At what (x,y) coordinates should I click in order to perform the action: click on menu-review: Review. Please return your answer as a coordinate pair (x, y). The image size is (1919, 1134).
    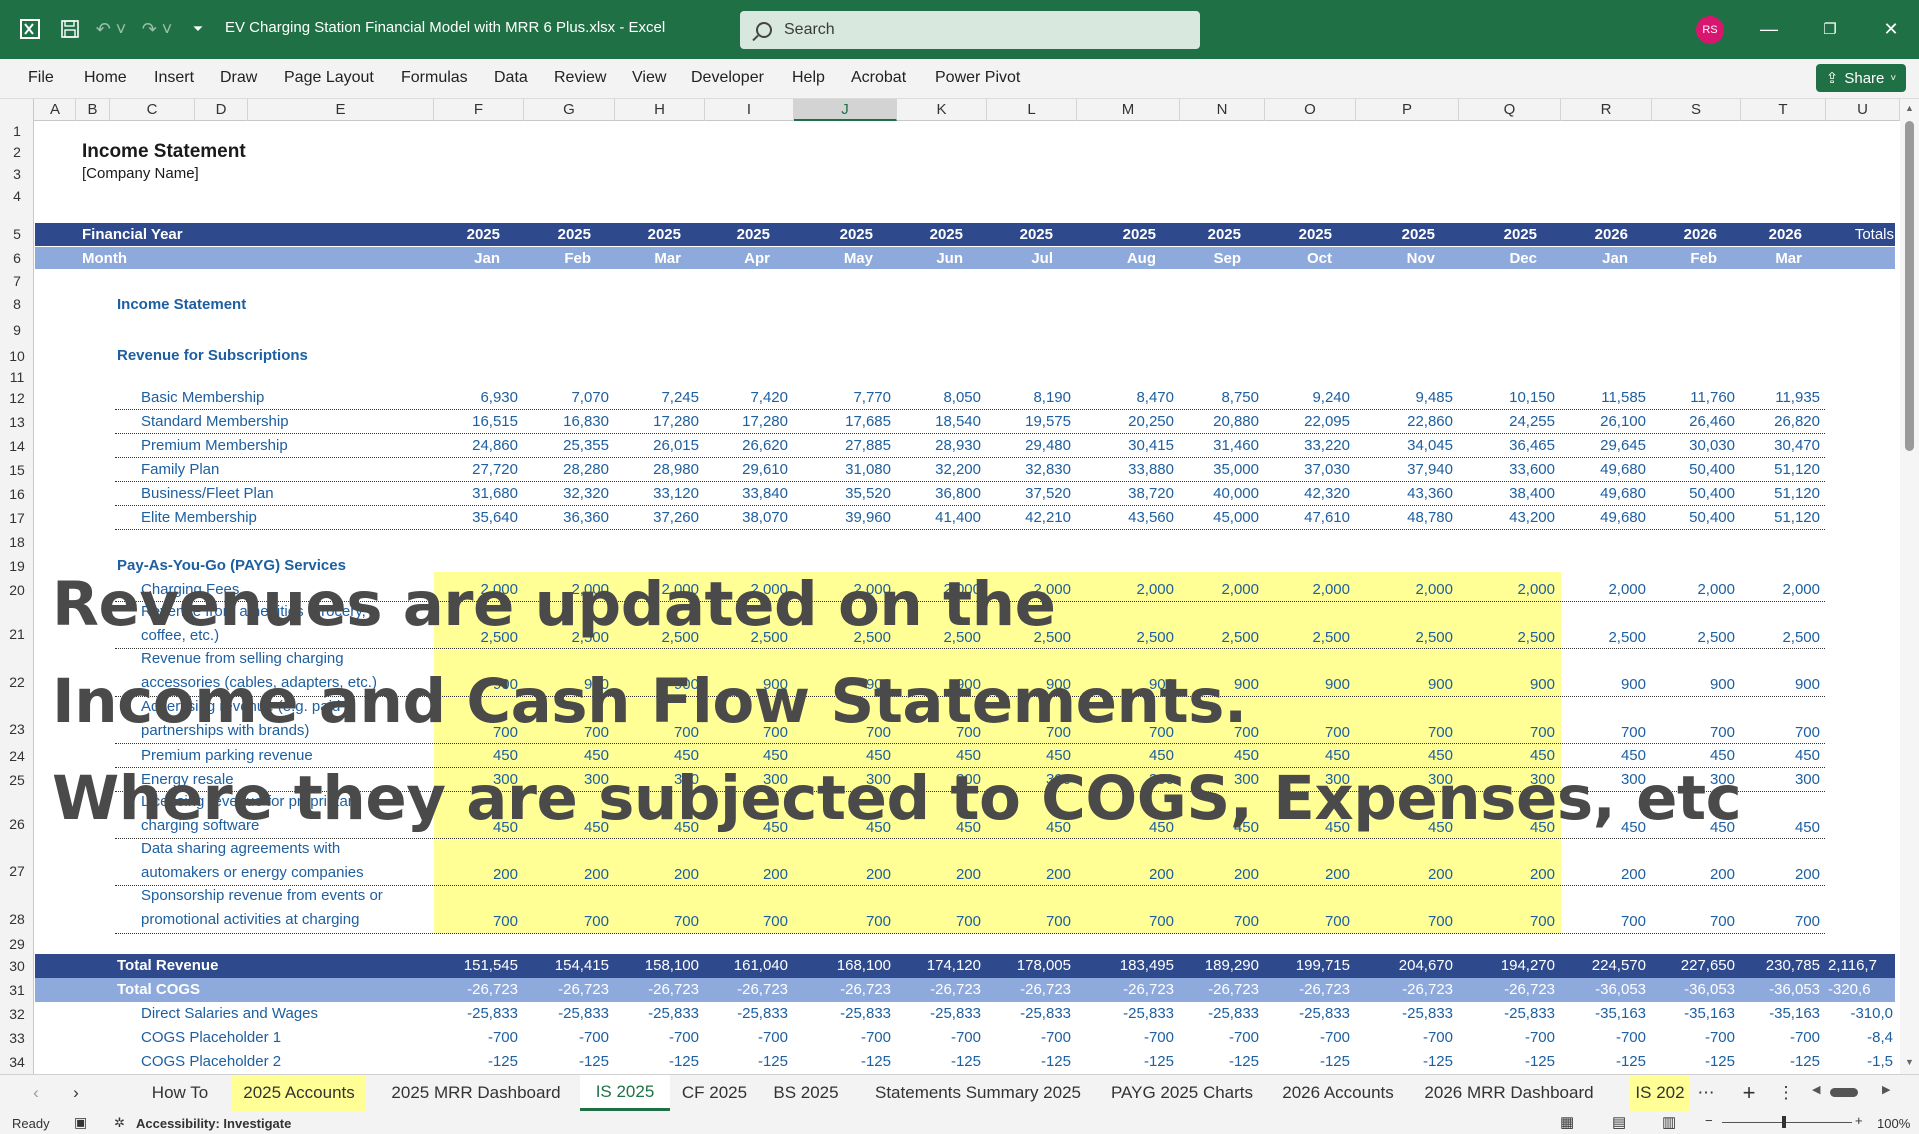
    Looking at the image, I should click on (580, 78).